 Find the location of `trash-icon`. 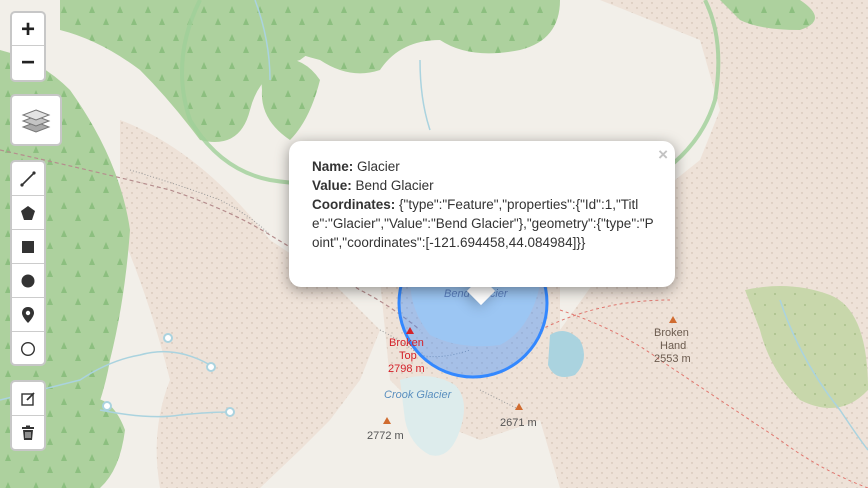

trash-icon is located at coordinates (28, 432).